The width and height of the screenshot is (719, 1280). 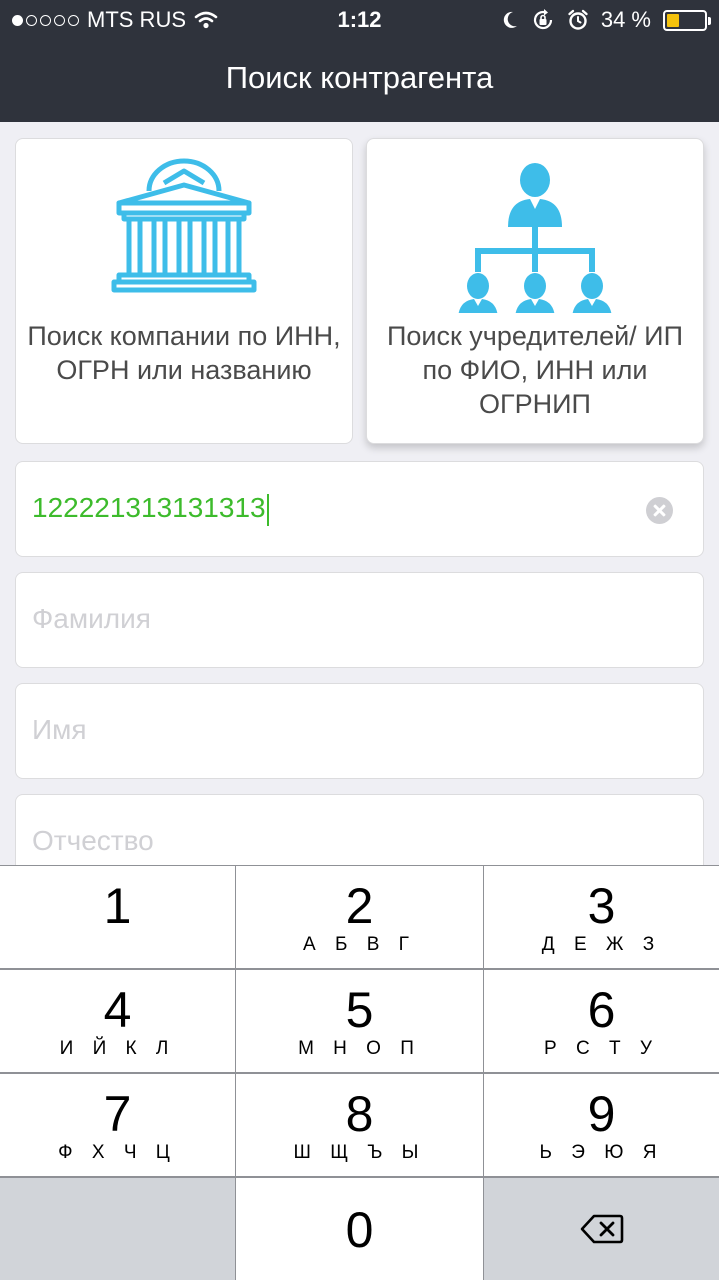 What do you see at coordinates (359, 731) in the screenshot?
I see `name-field: Имя` at bounding box center [359, 731].